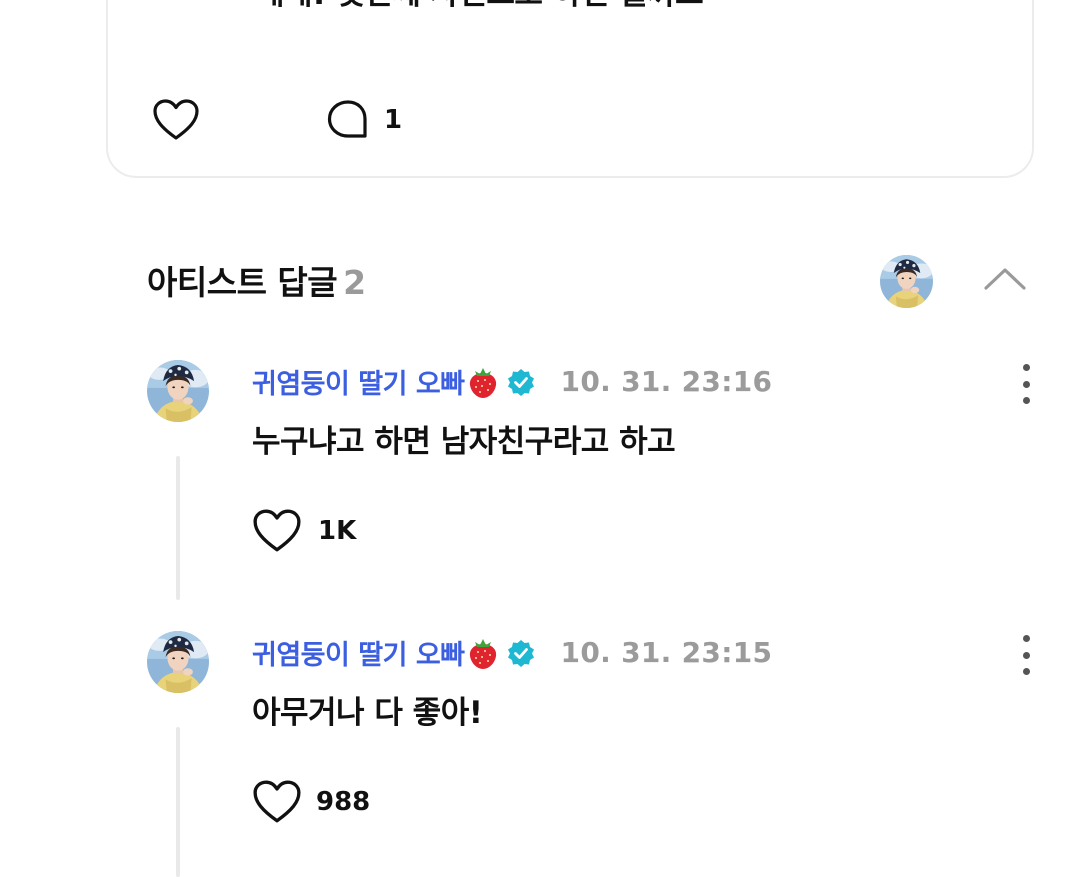  What do you see at coordinates (367, 713) in the screenshot?
I see `comment-text: 아무거나 다 좋아!` at bounding box center [367, 713].